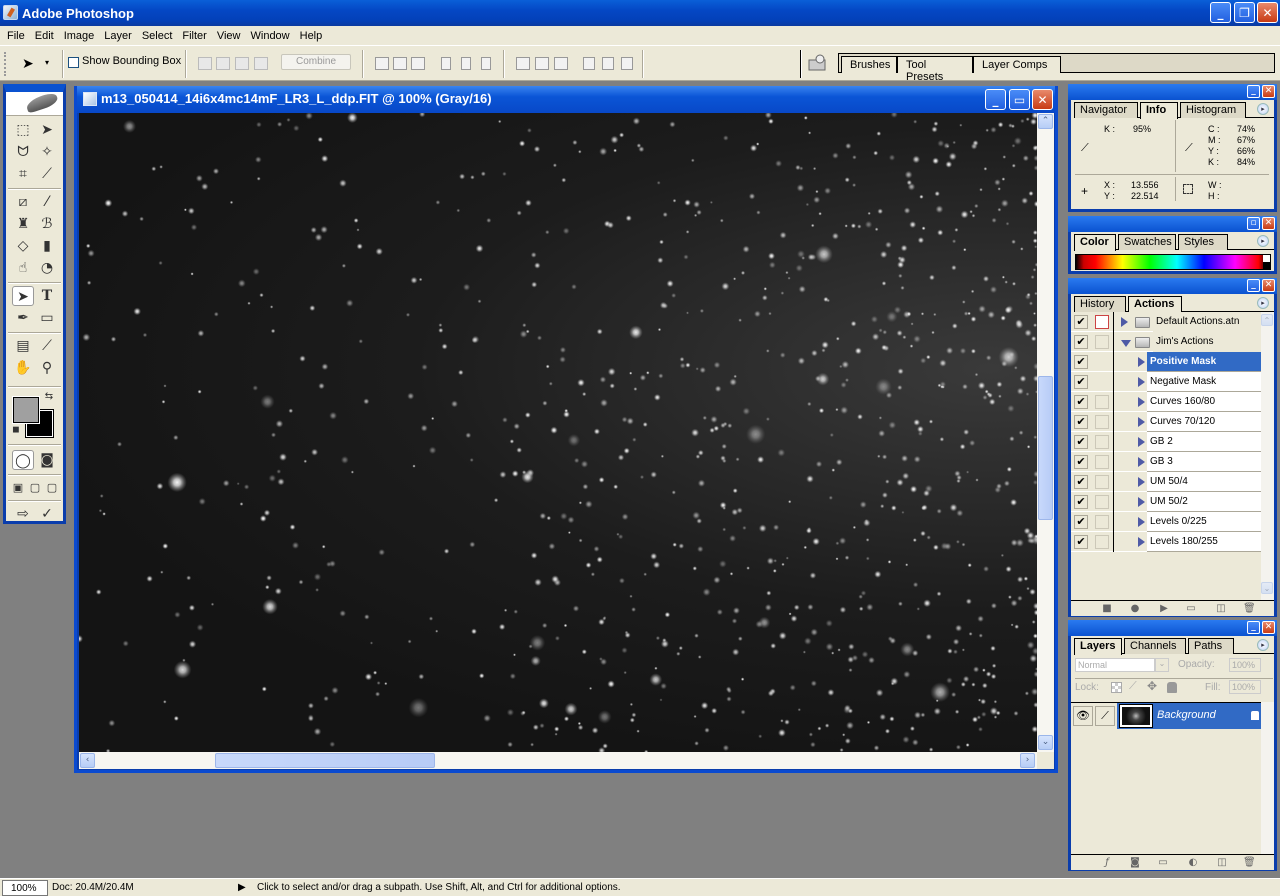 Image resolution: width=1280 pixels, height=896 pixels. I want to click on menu-select: Select, so click(157, 36).